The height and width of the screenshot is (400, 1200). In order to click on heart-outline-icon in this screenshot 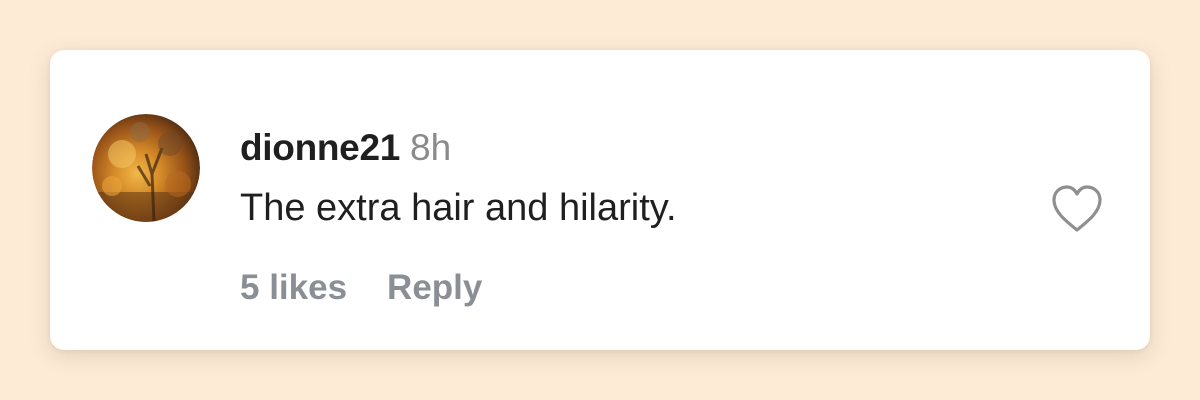, I will do `click(1077, 208)`.